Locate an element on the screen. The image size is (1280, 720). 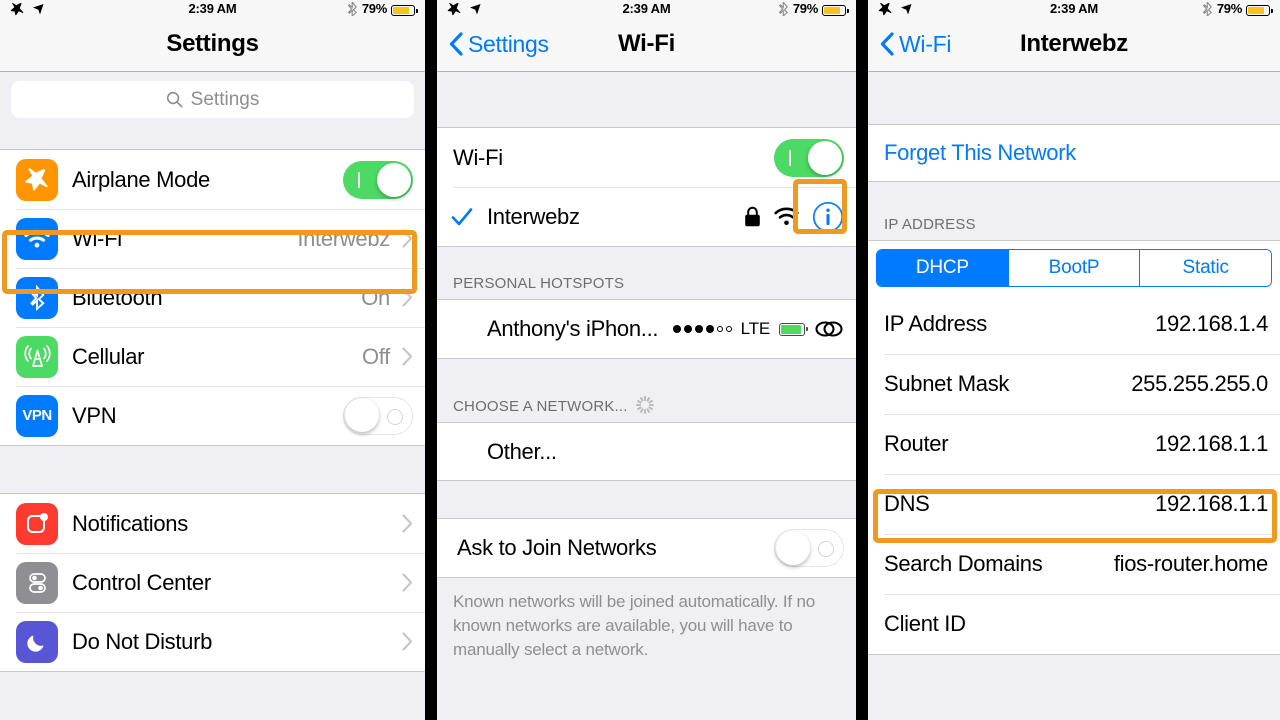
hotspots-group: Anthony's iPhon... LTE is located at coordinates (646, 329).